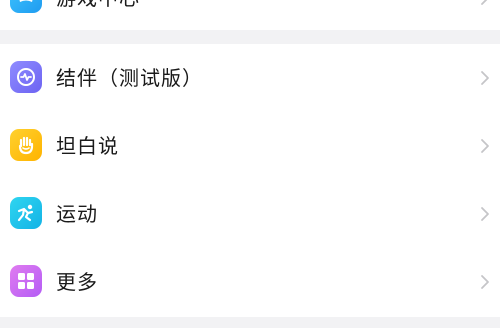 This screenshot has height=328, width=500. I want to click on top-section: 游戏中心, so click(250, 15).